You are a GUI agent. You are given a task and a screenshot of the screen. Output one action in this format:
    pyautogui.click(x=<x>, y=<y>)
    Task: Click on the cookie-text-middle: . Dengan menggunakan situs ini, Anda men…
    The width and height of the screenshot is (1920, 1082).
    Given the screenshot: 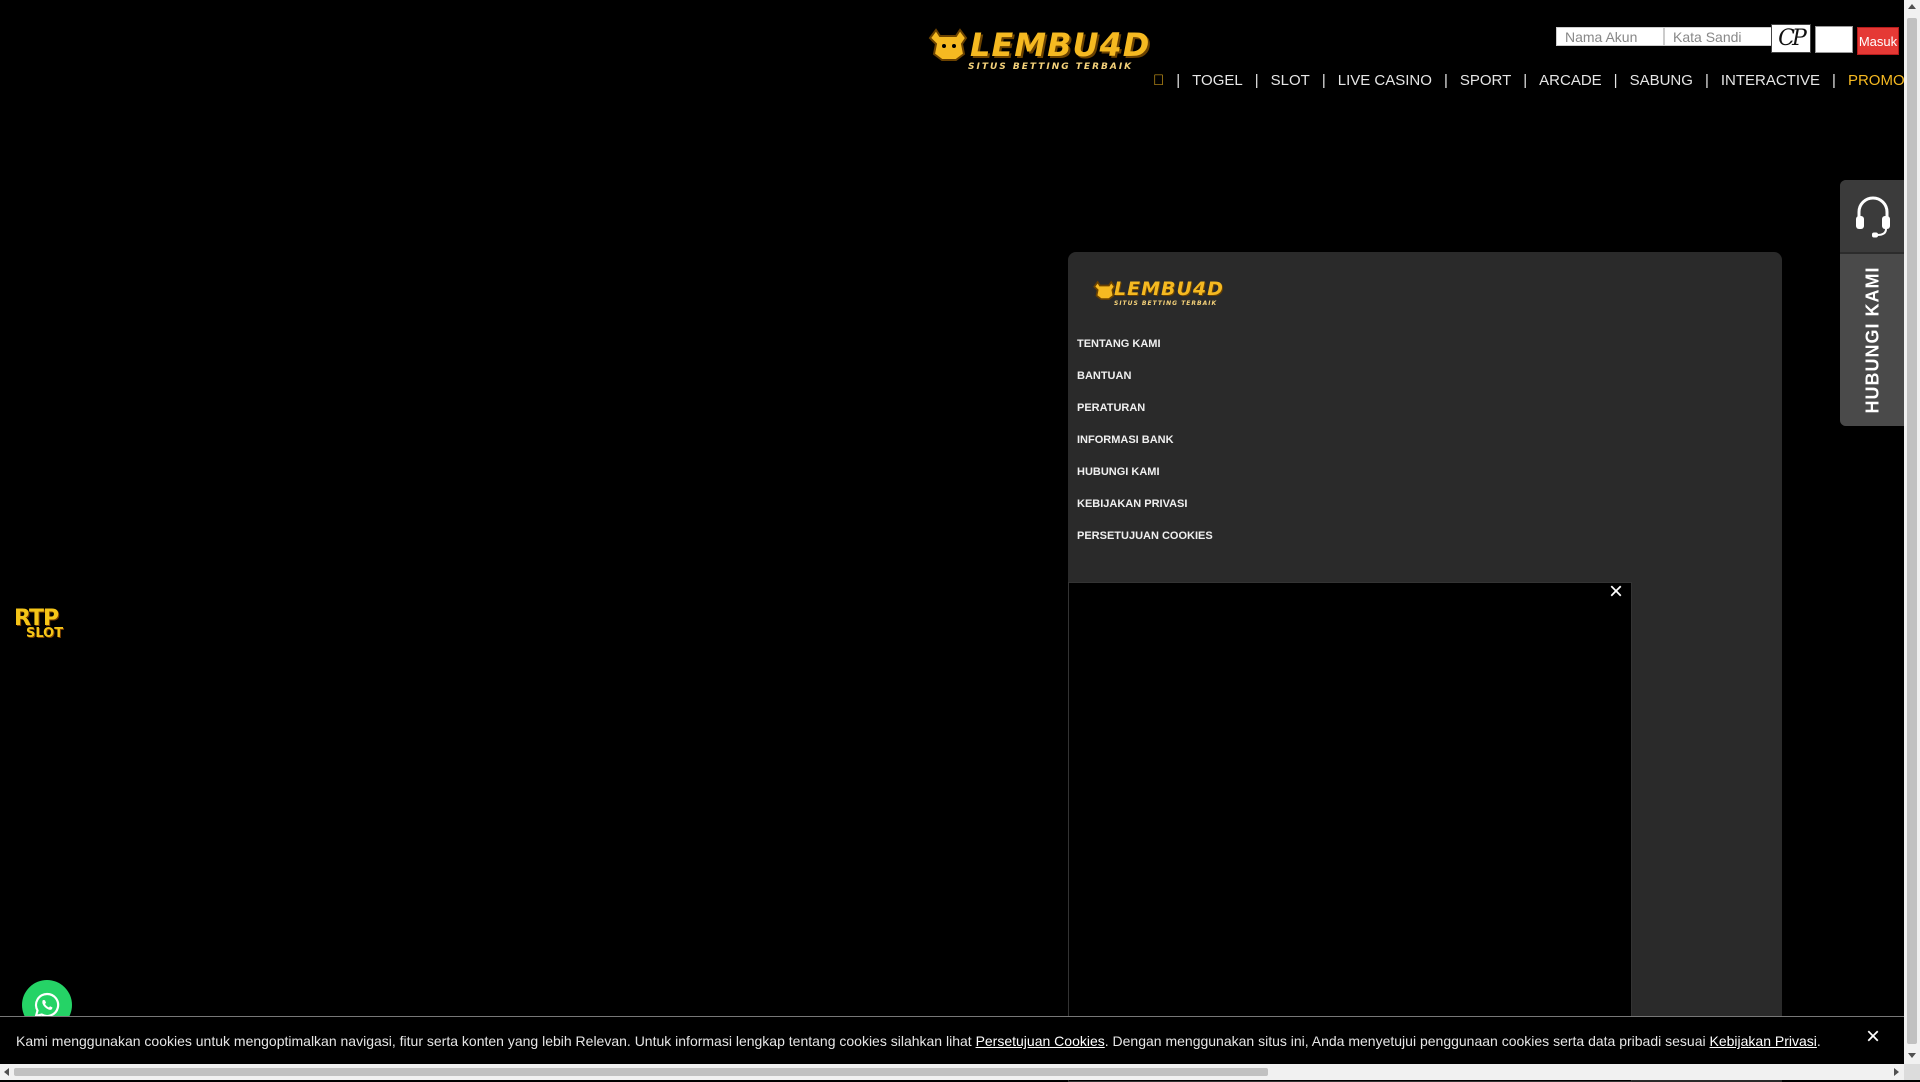 What is the action you would take?
    pyautogui.click(x=1407, y=1041)
    